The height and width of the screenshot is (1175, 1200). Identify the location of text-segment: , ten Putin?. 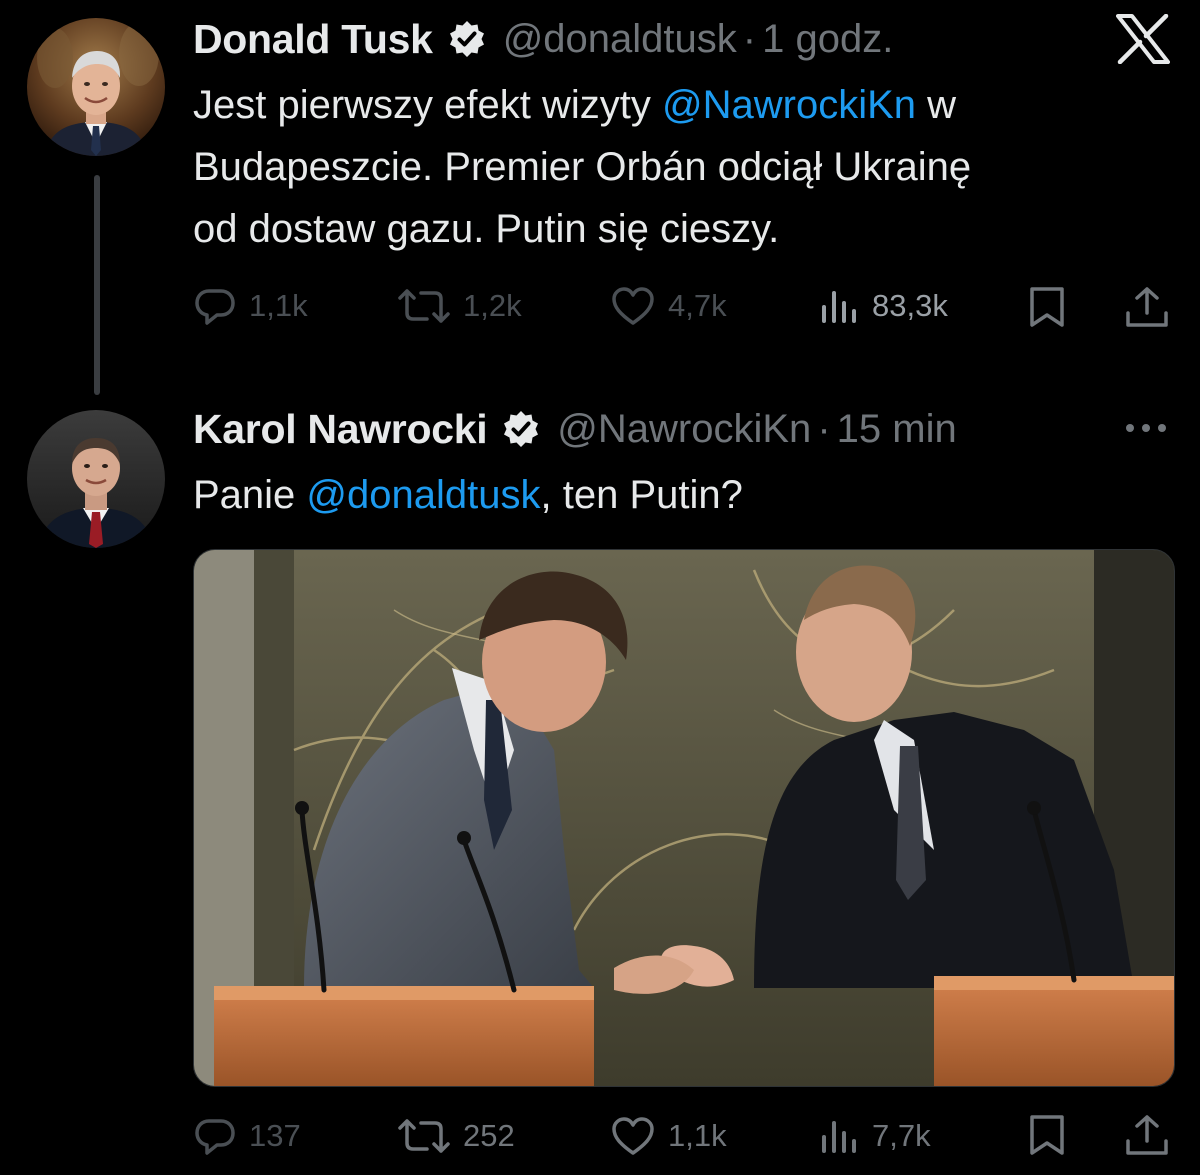
(641, 495).